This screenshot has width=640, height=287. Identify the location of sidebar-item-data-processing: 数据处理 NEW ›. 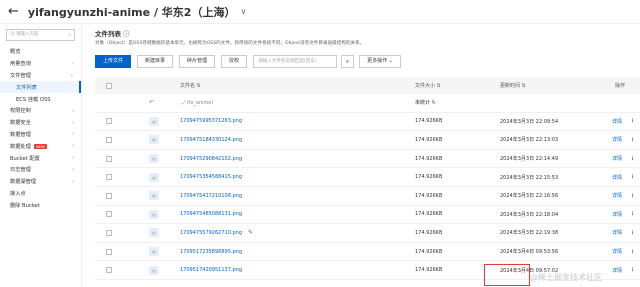
(40, 146).